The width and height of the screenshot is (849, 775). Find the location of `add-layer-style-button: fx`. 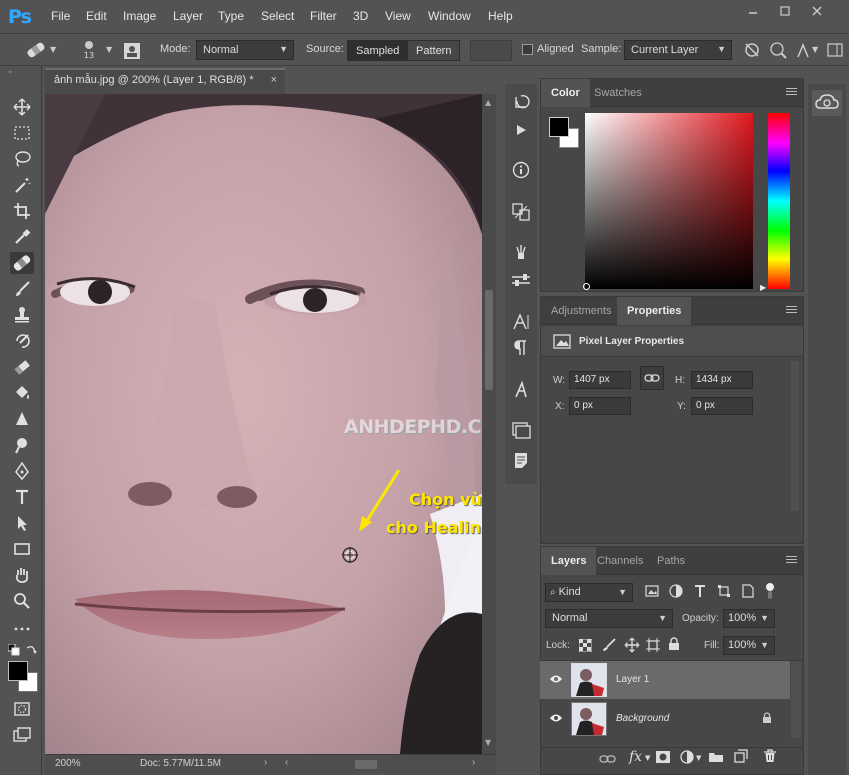

add-layer-style-button: fx is located at coordinates (635, 757).